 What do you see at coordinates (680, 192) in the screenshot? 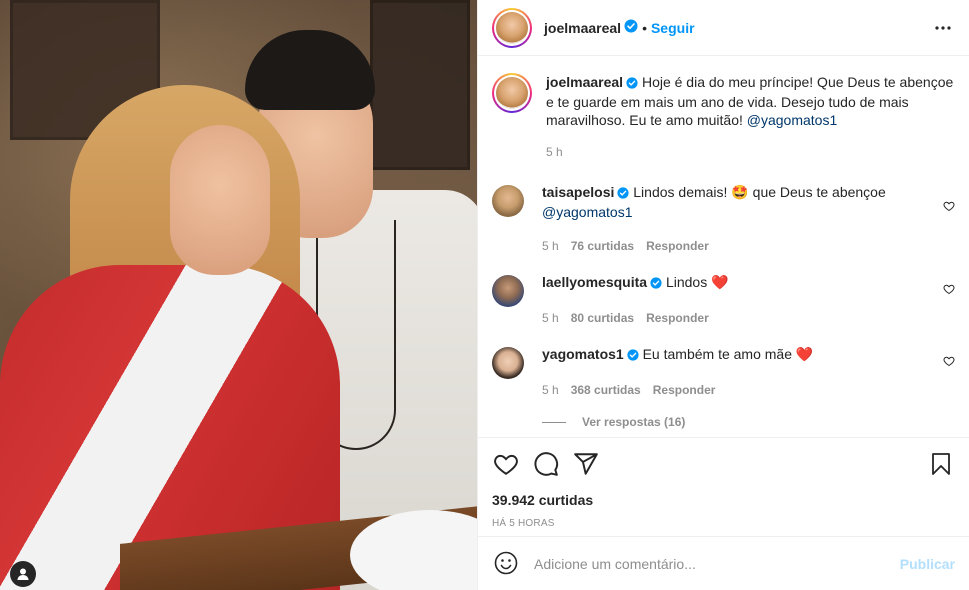
I see `comment-text: Lindos demais!` at bounding box center [680, 192].